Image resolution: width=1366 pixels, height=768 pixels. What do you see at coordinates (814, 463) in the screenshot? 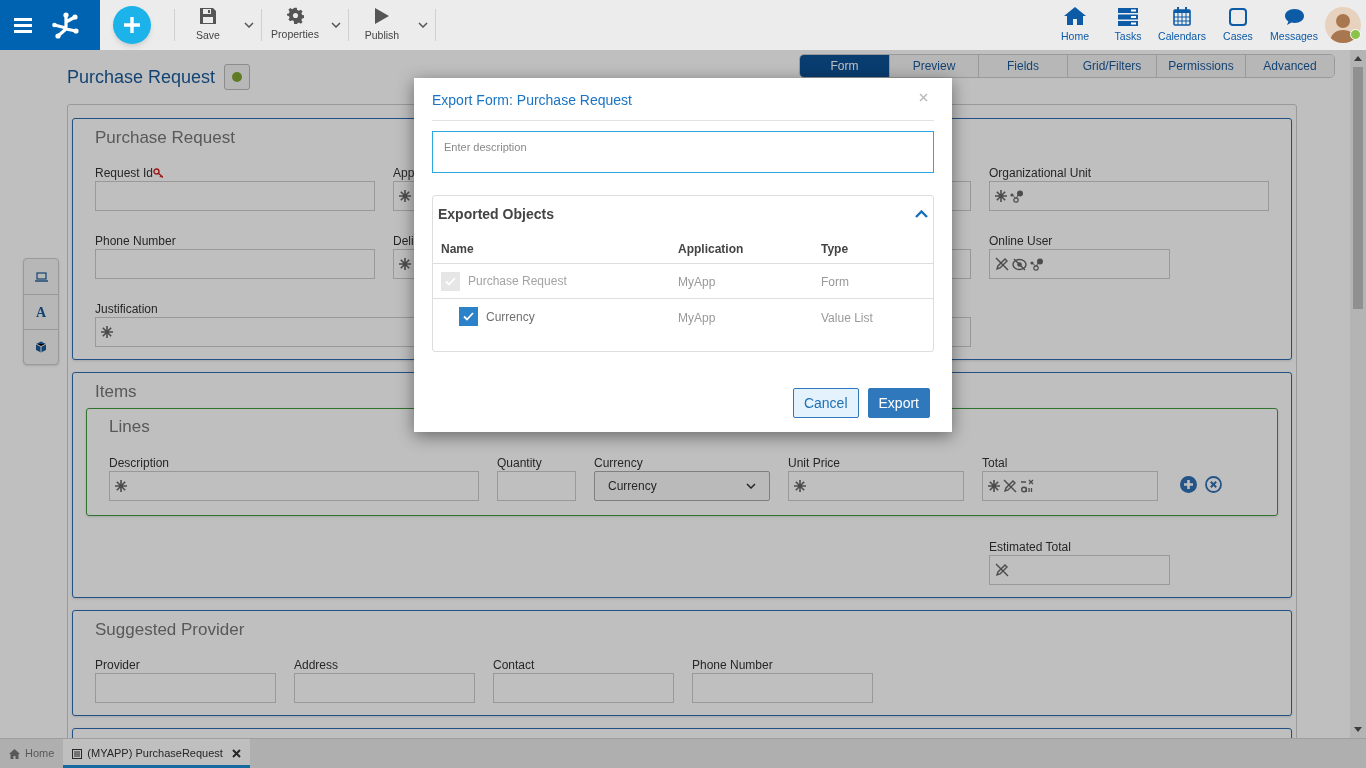
I see `field-label: Unit Price` at bounding box center [814, 463].